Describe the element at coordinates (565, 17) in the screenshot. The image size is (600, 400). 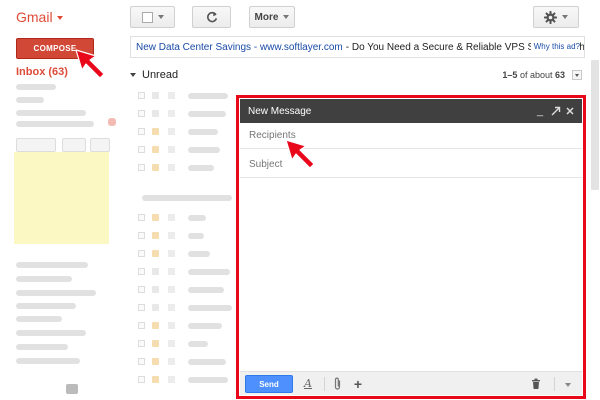
I see `chevron-down-icon` at that location.